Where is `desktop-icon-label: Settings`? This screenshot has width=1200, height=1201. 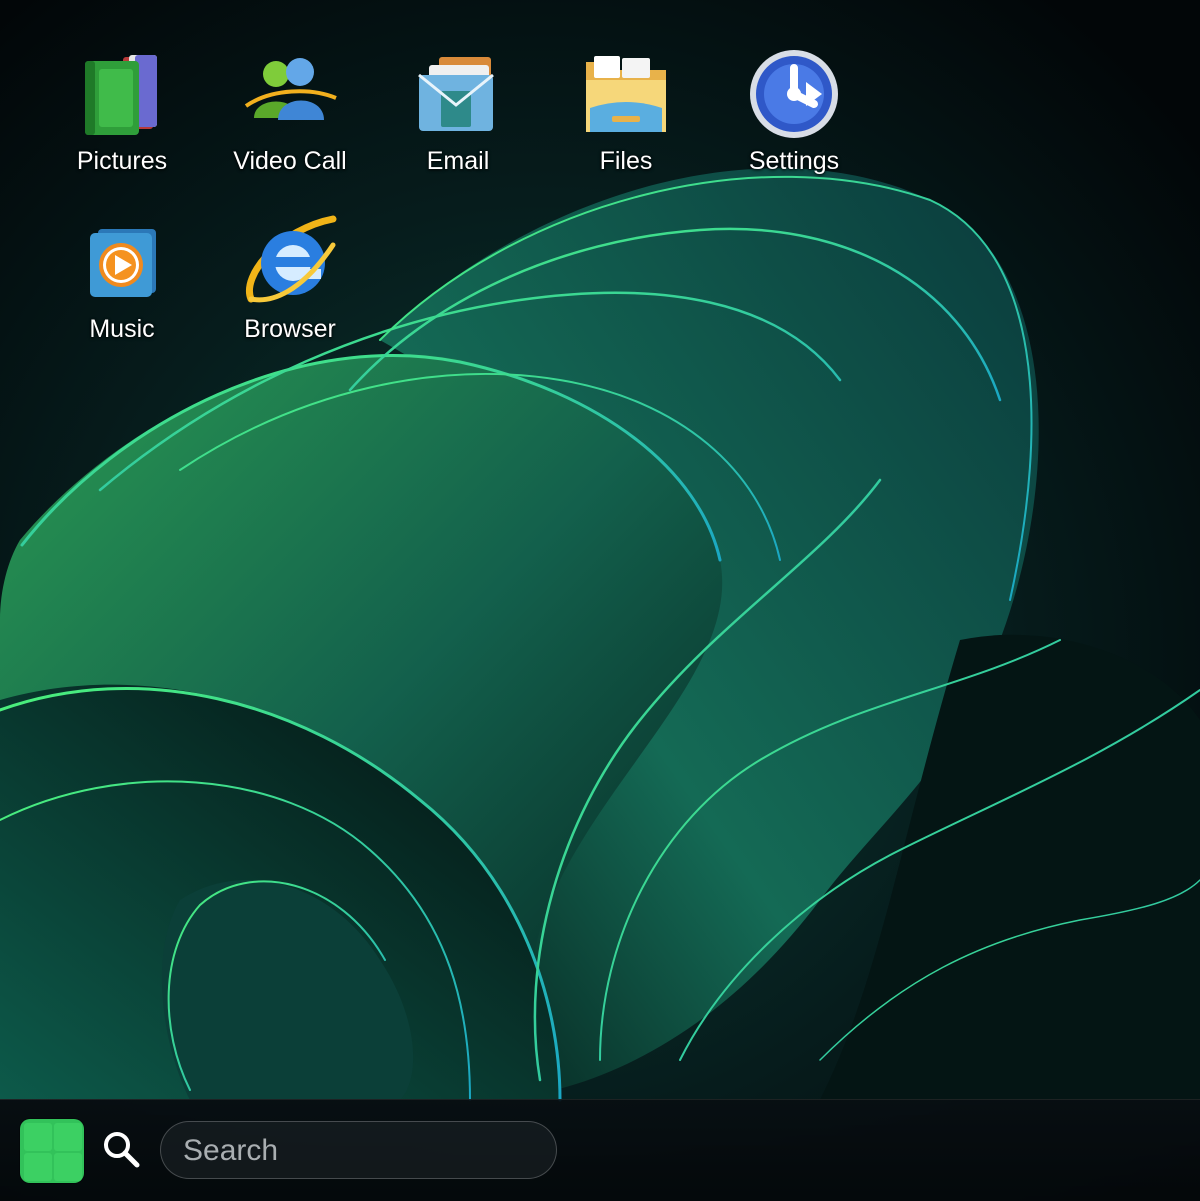
desktop-icon-label: Settings is located at coordinates (794, 161).